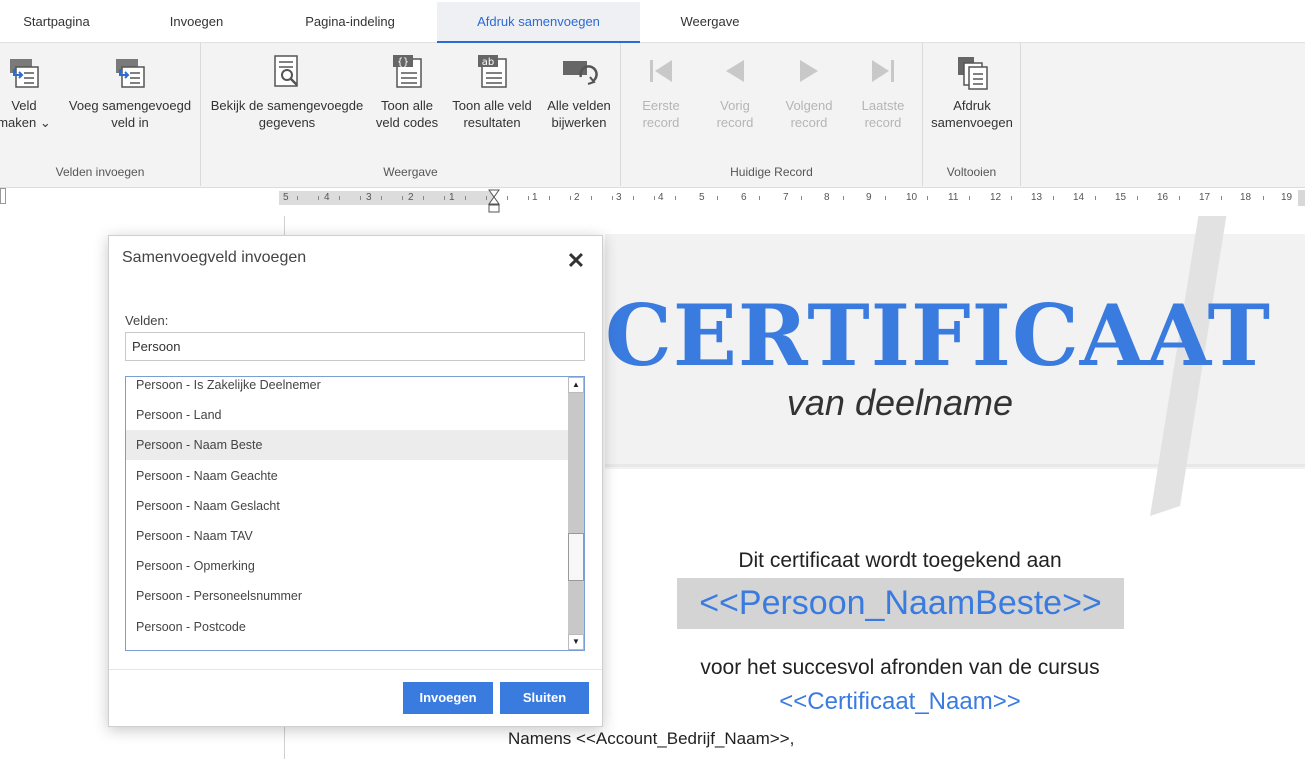  Describe the element at coordinates (287, 92) in the screenshot. I see `bekijk-samengevoegde-gegevens-button: Bekijk de samengevoegde gegevens` at that location.